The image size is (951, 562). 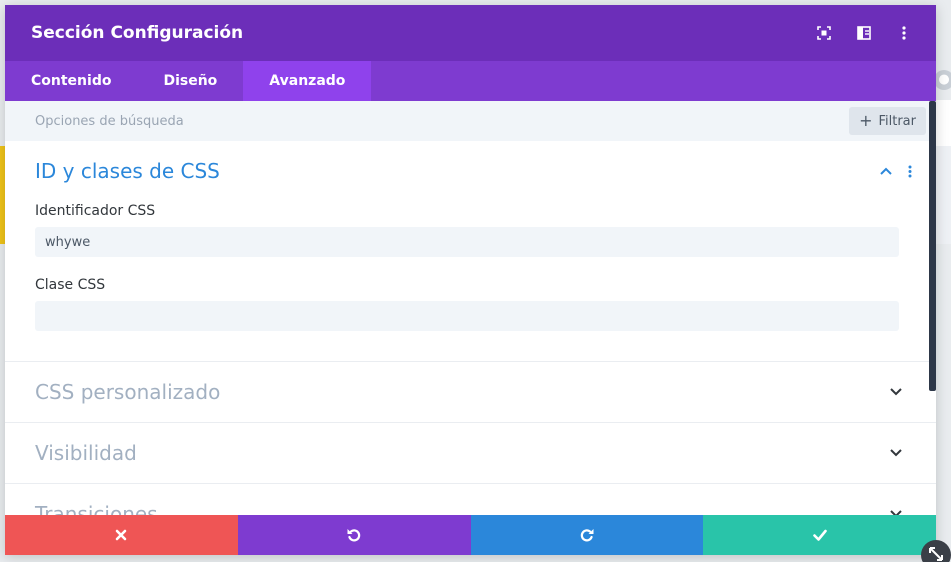 I want to click on css-class-field, so click(x=467, y=316).